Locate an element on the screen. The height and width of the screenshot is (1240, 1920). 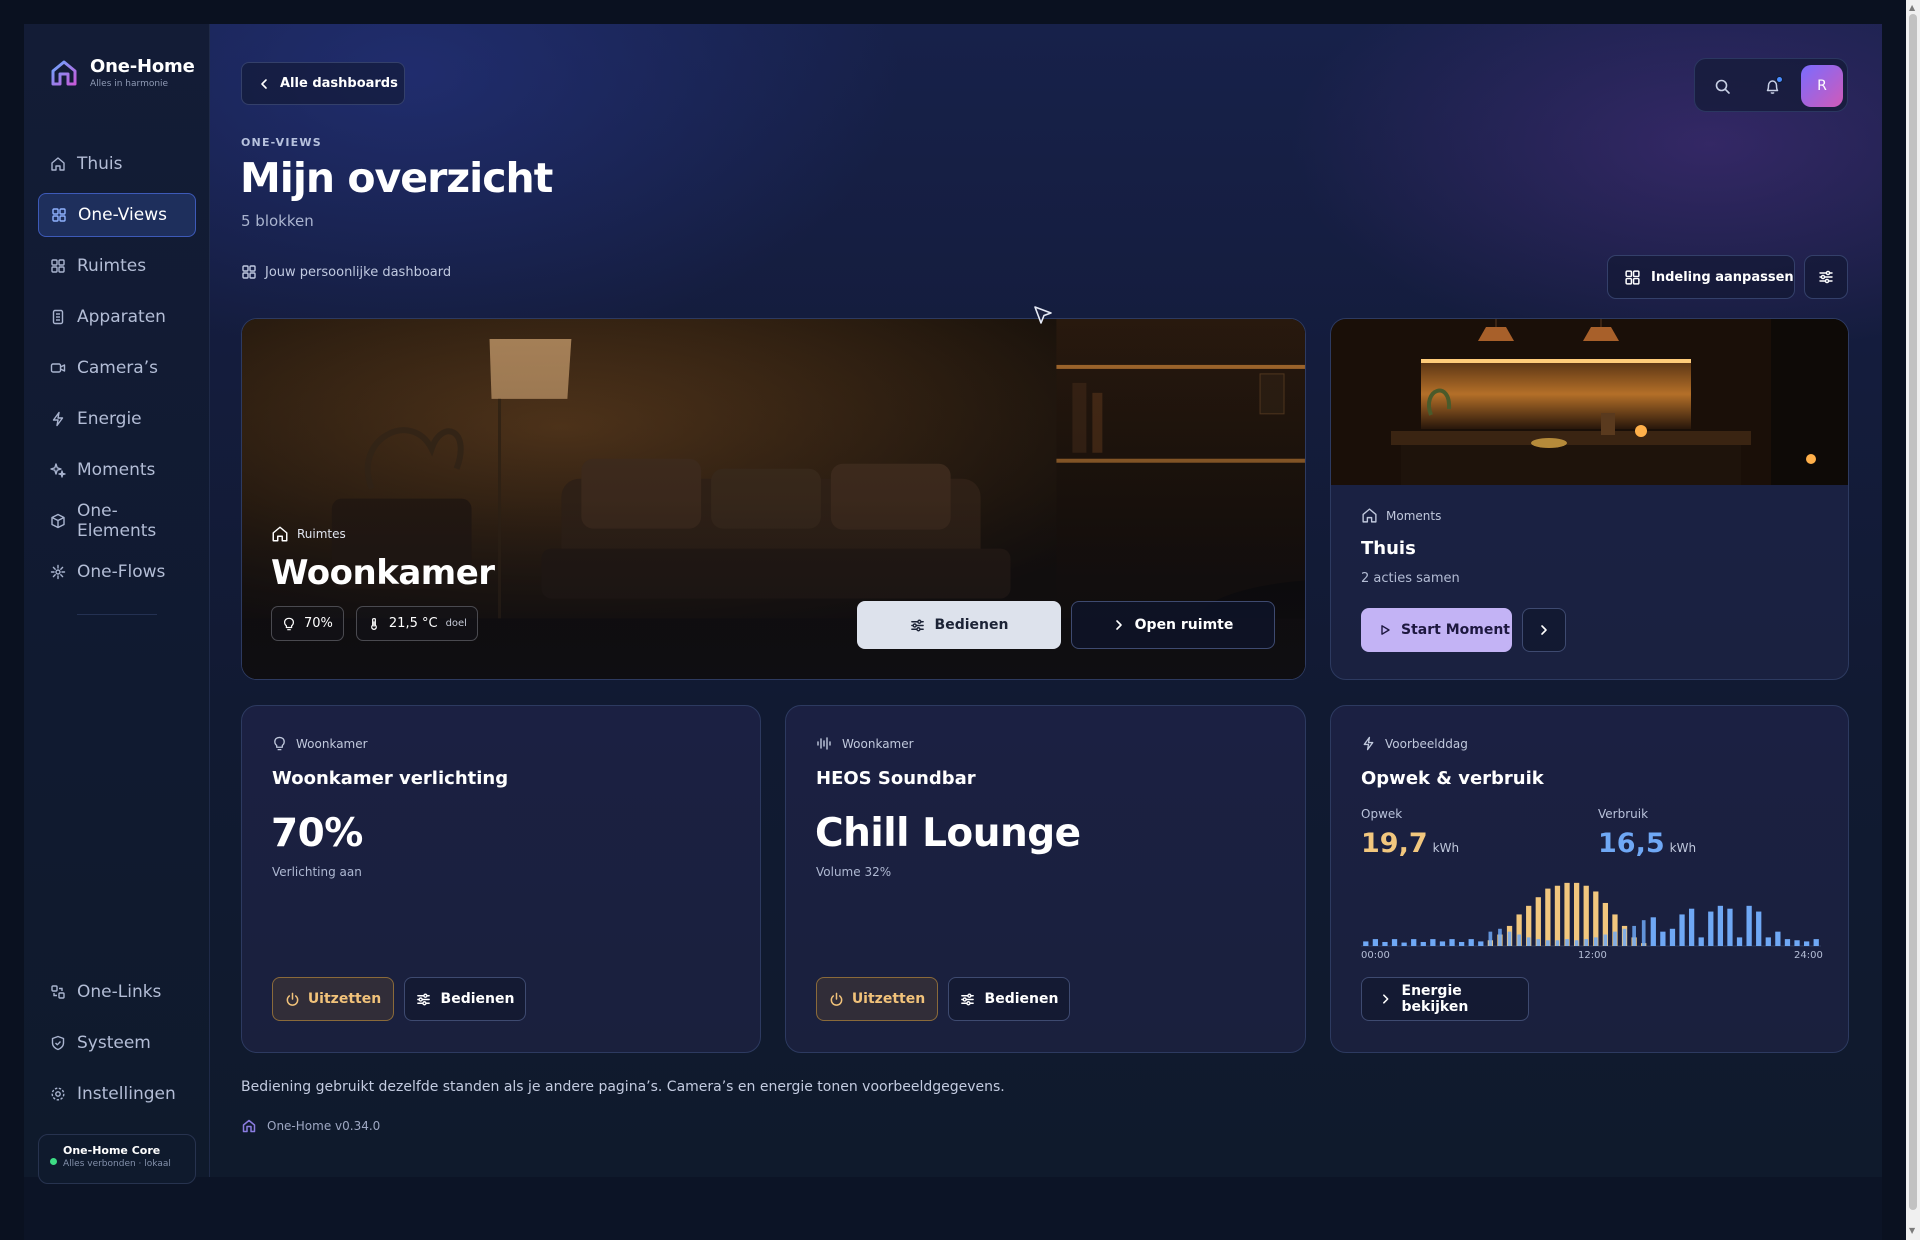
page-scrollbar: ▲ ▼ is located at coordinates (1913, 620).